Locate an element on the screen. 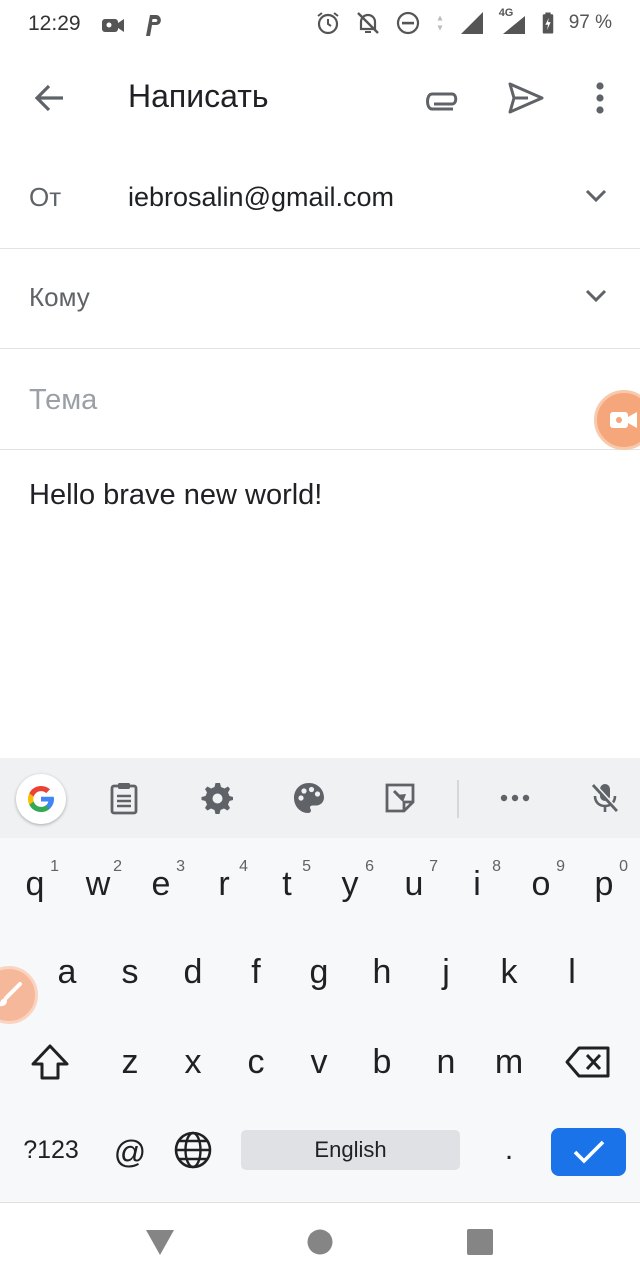 The image size is (640, 1280). space-key: English is located at coordinates (350, 1150).